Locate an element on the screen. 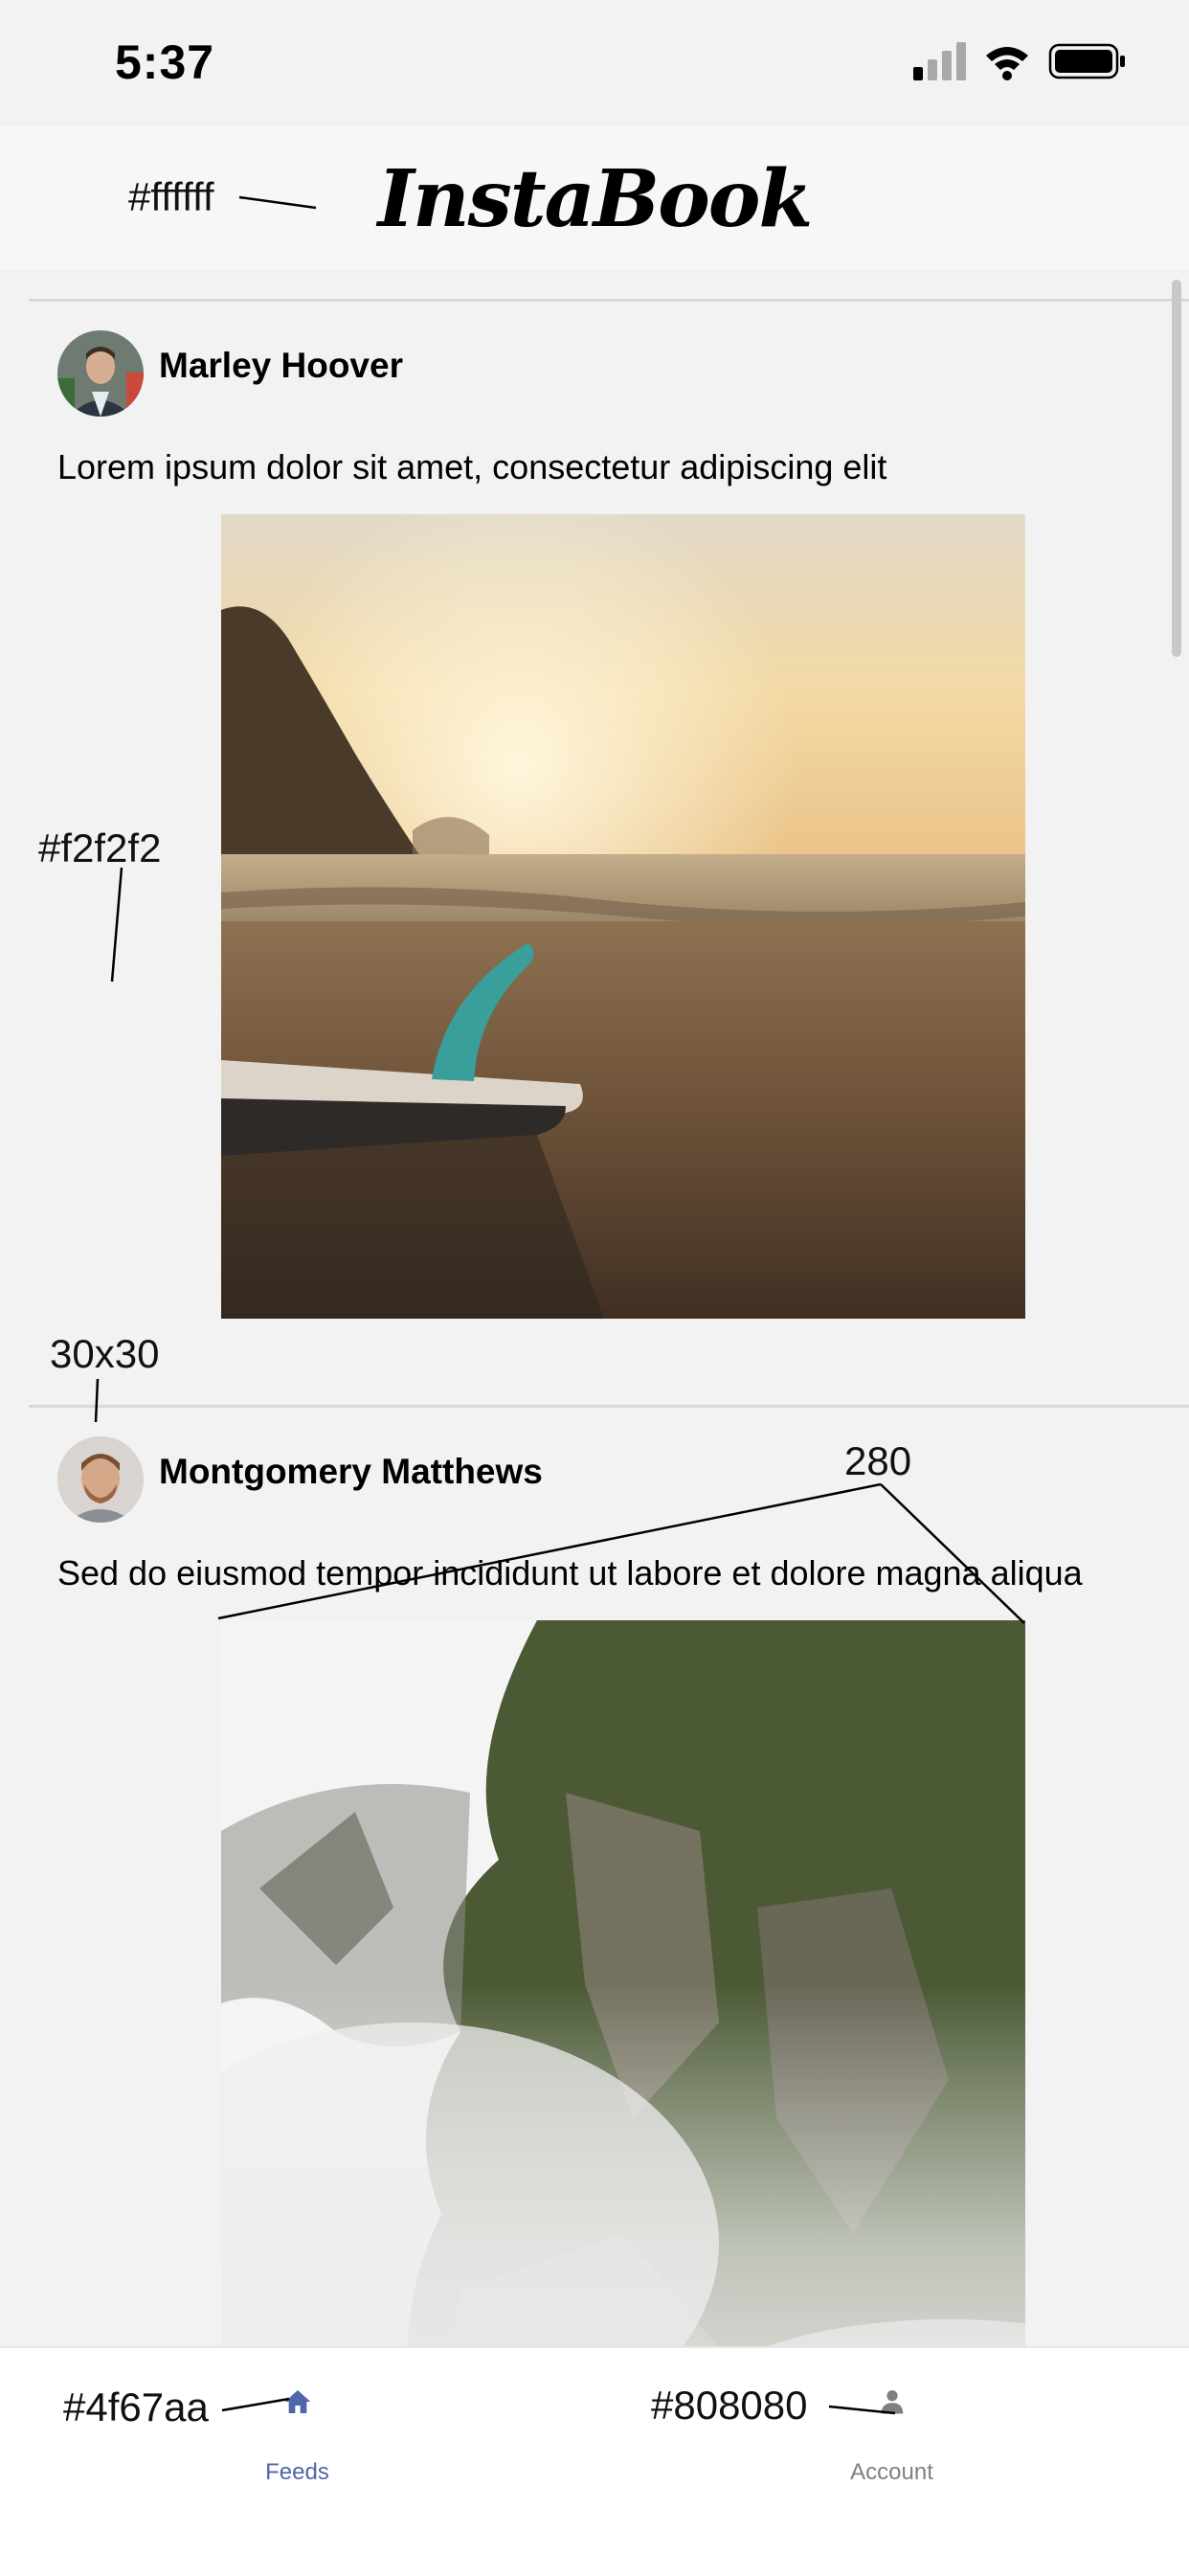 Image resolution: width=1189 pixels, height=2576 pixels. annotation-inactive-color: #808080 is located at coordinates (729, 2405).